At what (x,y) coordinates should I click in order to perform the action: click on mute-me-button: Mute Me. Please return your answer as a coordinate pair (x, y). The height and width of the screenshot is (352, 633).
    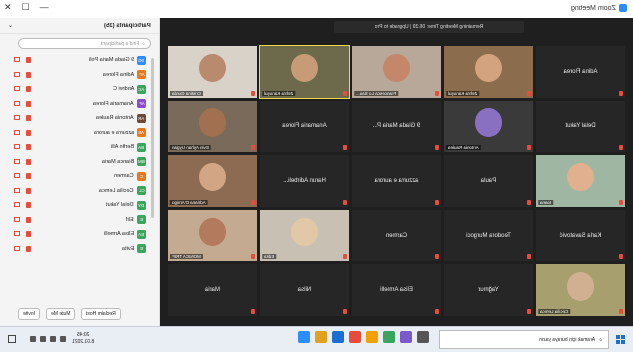
    Looking at the image, I should click on (60, 314).